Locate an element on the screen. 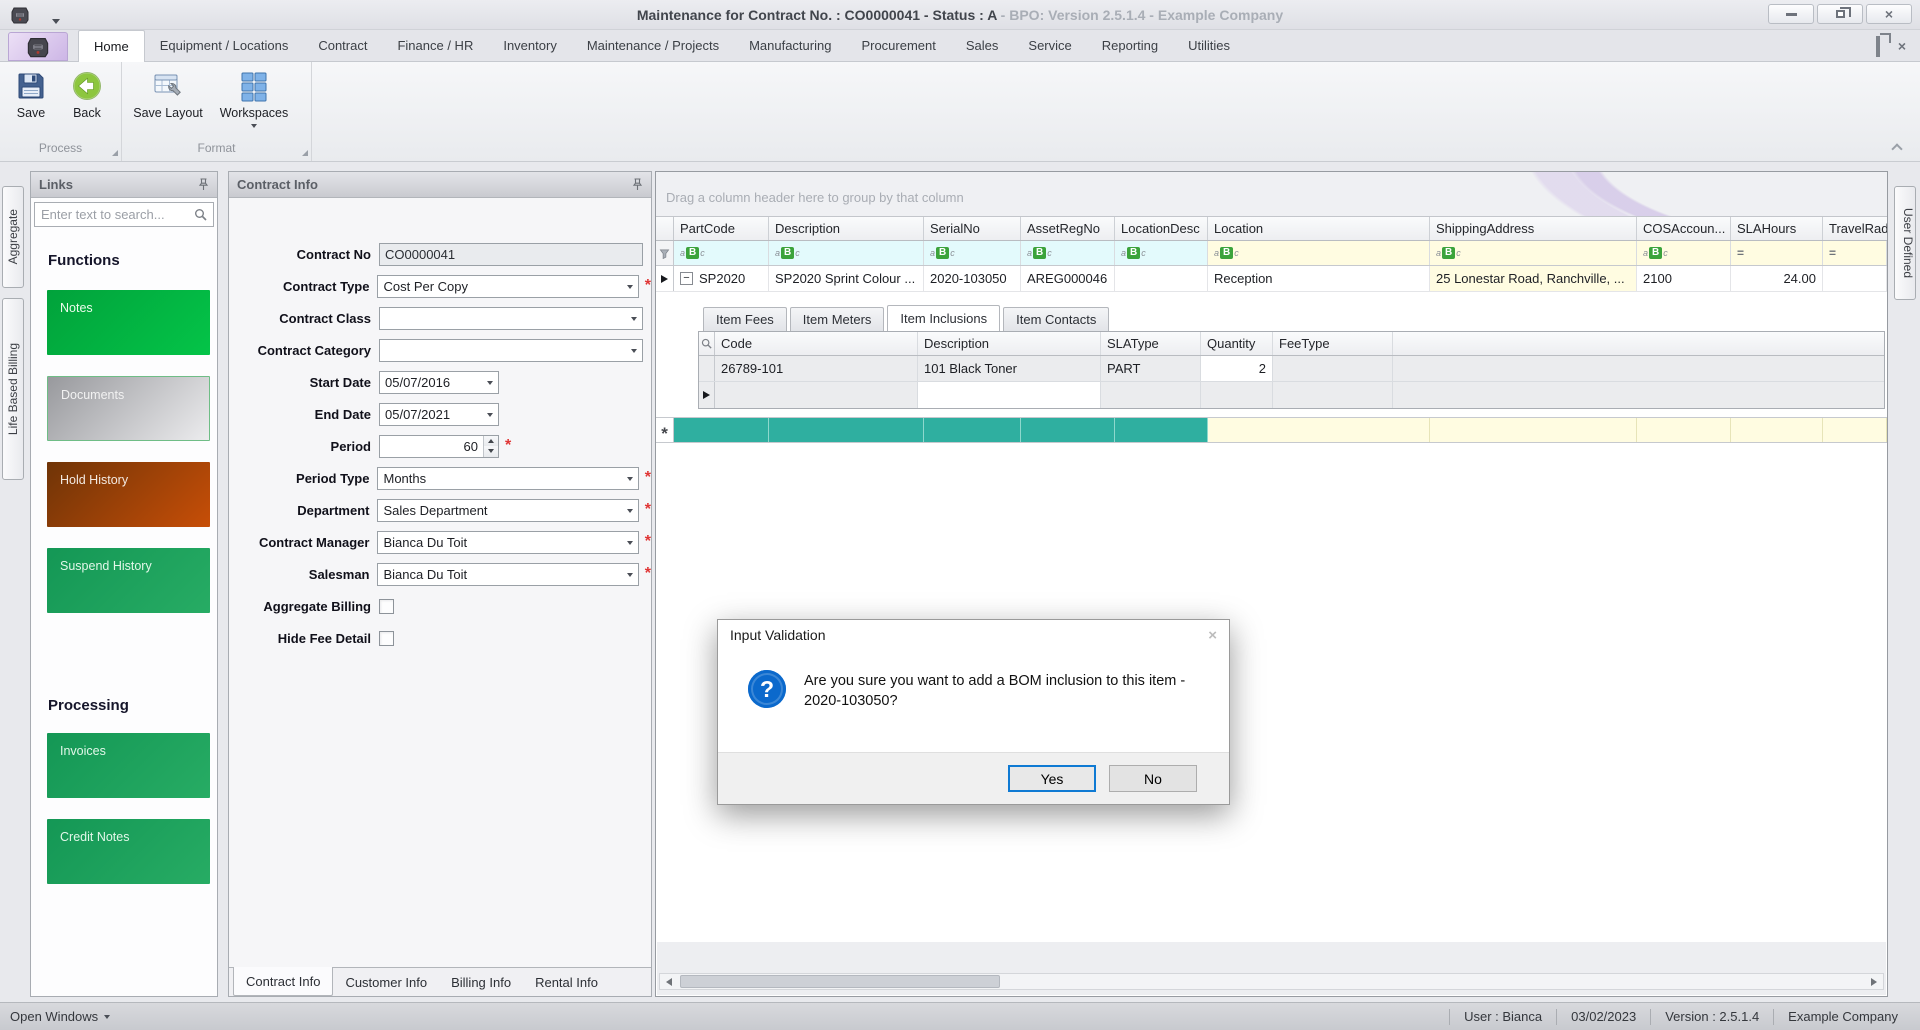 The height and width of the screenshot is (1030, 1920). spinner-buttons is located at coordinates (490, 446).